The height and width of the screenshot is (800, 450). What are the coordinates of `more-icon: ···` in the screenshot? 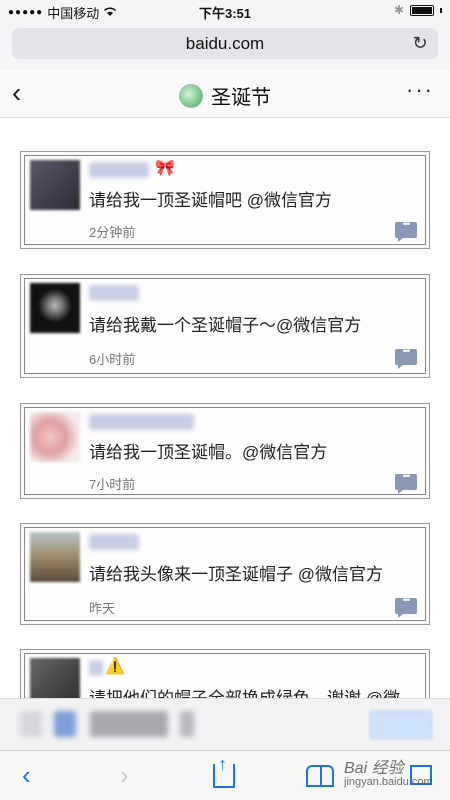 It's located at (420, 90).